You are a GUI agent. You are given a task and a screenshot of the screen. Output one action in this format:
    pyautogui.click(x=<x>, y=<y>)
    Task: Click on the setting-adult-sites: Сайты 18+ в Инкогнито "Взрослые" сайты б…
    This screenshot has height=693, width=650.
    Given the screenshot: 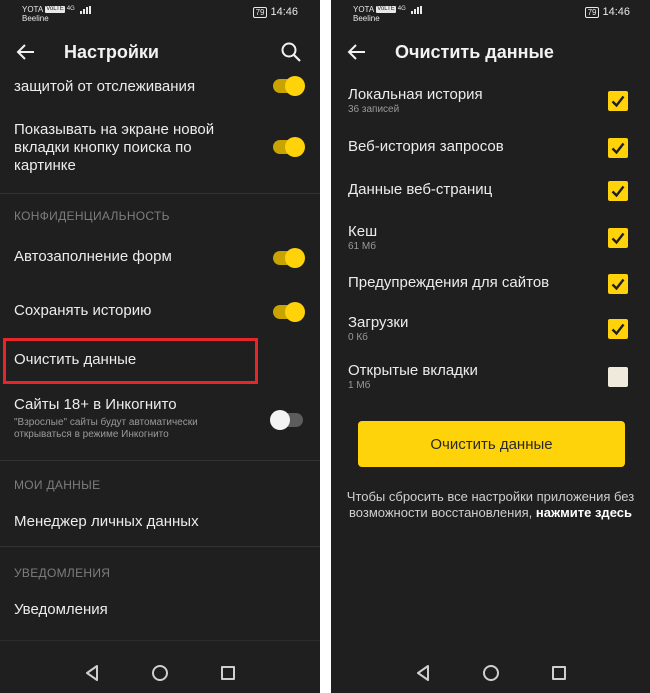 What is the action you would take?
    pyautogui.click(x=132, y=418)
    